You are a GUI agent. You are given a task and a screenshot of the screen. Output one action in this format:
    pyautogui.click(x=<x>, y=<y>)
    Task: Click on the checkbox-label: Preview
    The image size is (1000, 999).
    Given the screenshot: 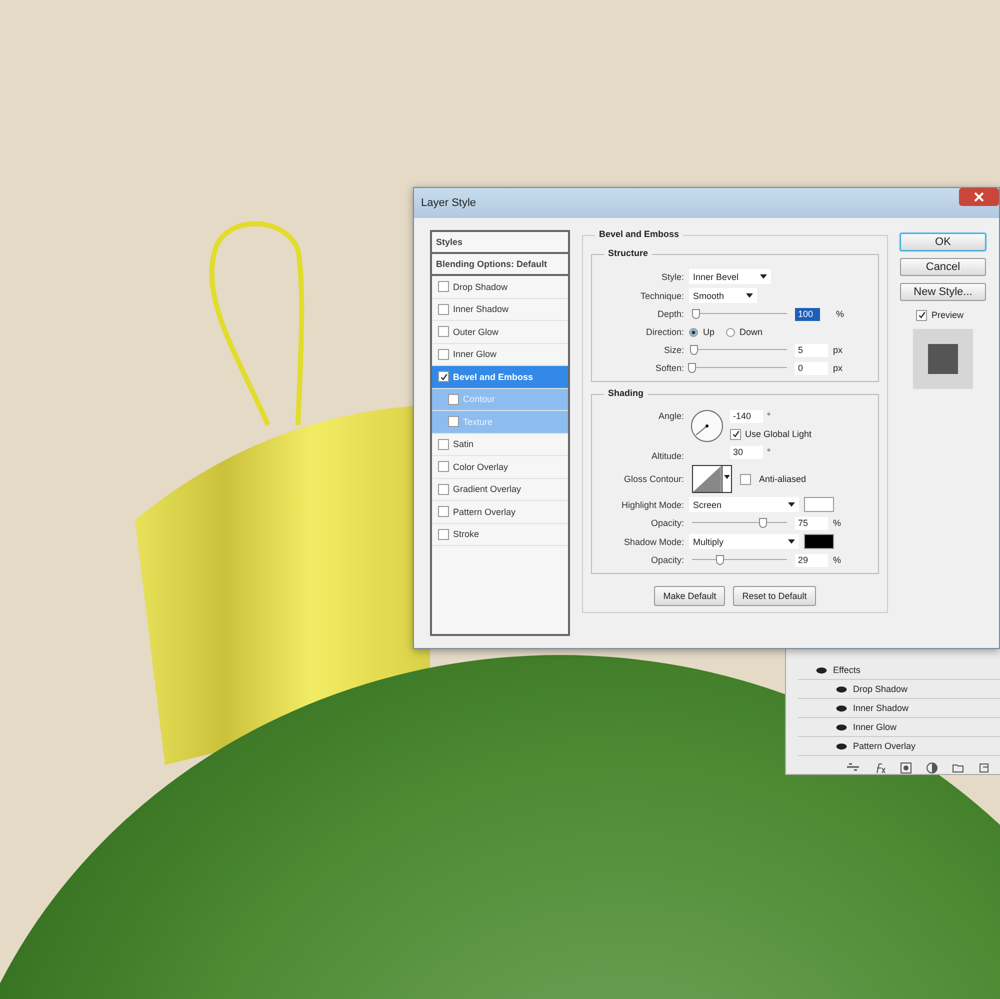 What is the action you would take?
    pyautogui.click(x=947, y=315)
    